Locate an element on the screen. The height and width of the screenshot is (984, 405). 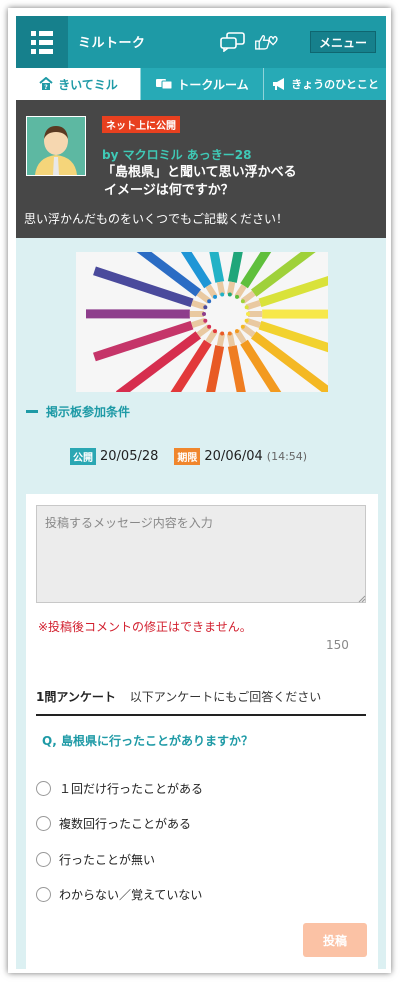
limit-tag: 期限 is located at coordinates (187, 456).